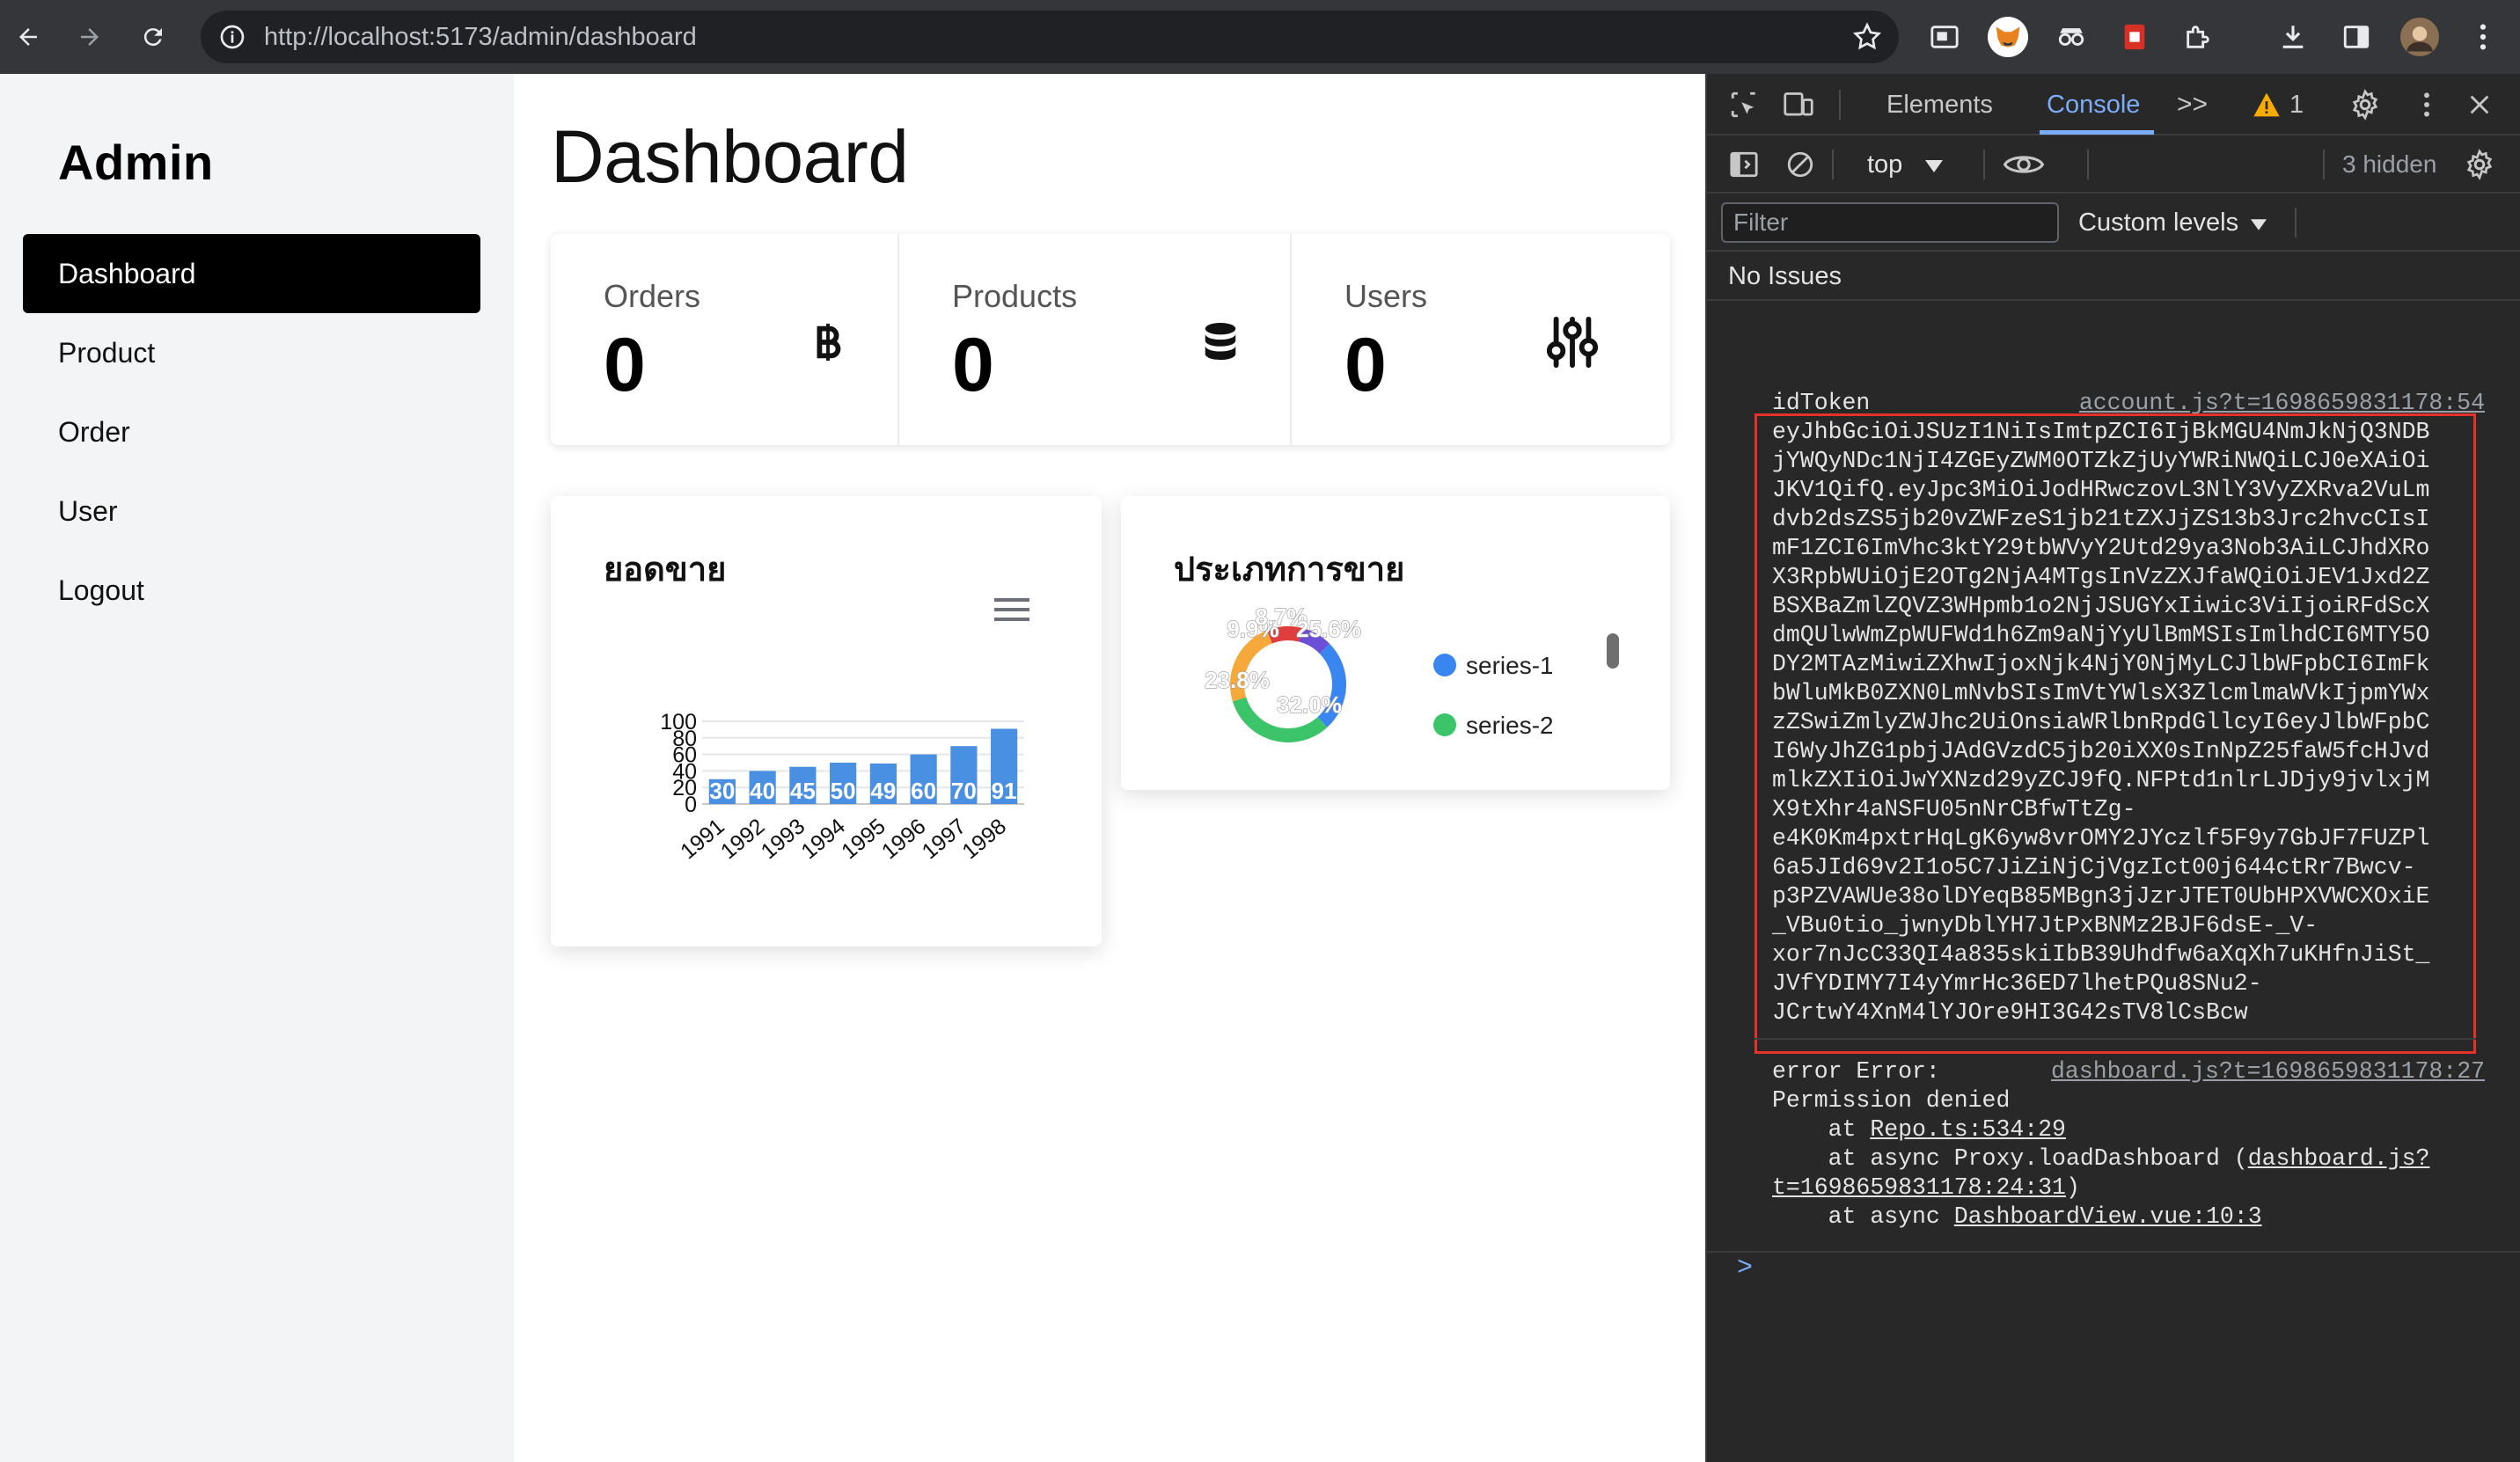 The image size is (2520, 1462). What do you see at coordinates (2479, 104) in the screenshot?
I see `close-devtools-icon` at bounding box center [2479, 104].